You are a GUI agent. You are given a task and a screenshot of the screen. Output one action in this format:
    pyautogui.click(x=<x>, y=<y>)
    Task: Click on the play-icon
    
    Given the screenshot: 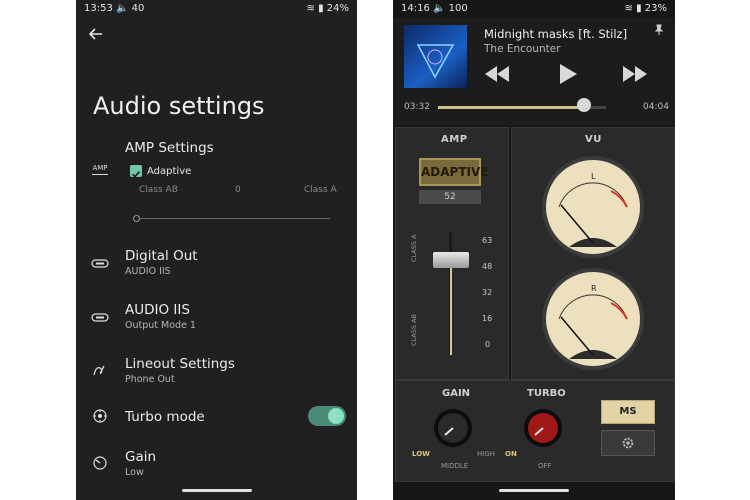 What is the action you would take?
    pyautogui.click(x=568, y=74)
    